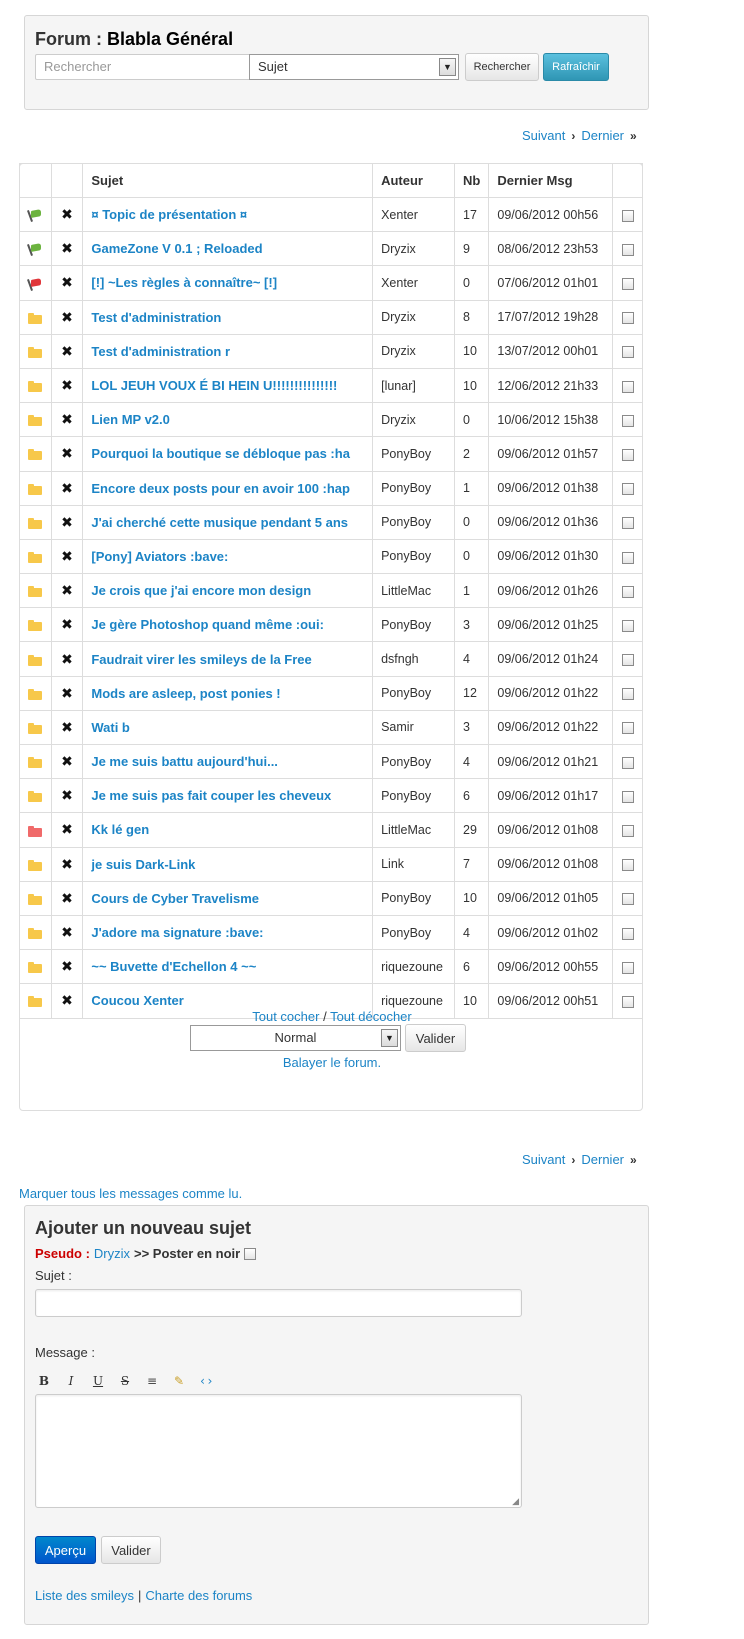 This screenshot has height=1639, width=744. What do you see at coordinates (143, 864) in the screenshot?
I see `topic-subject-link: je suis Dark-Link` at bounding box center [143, 864].